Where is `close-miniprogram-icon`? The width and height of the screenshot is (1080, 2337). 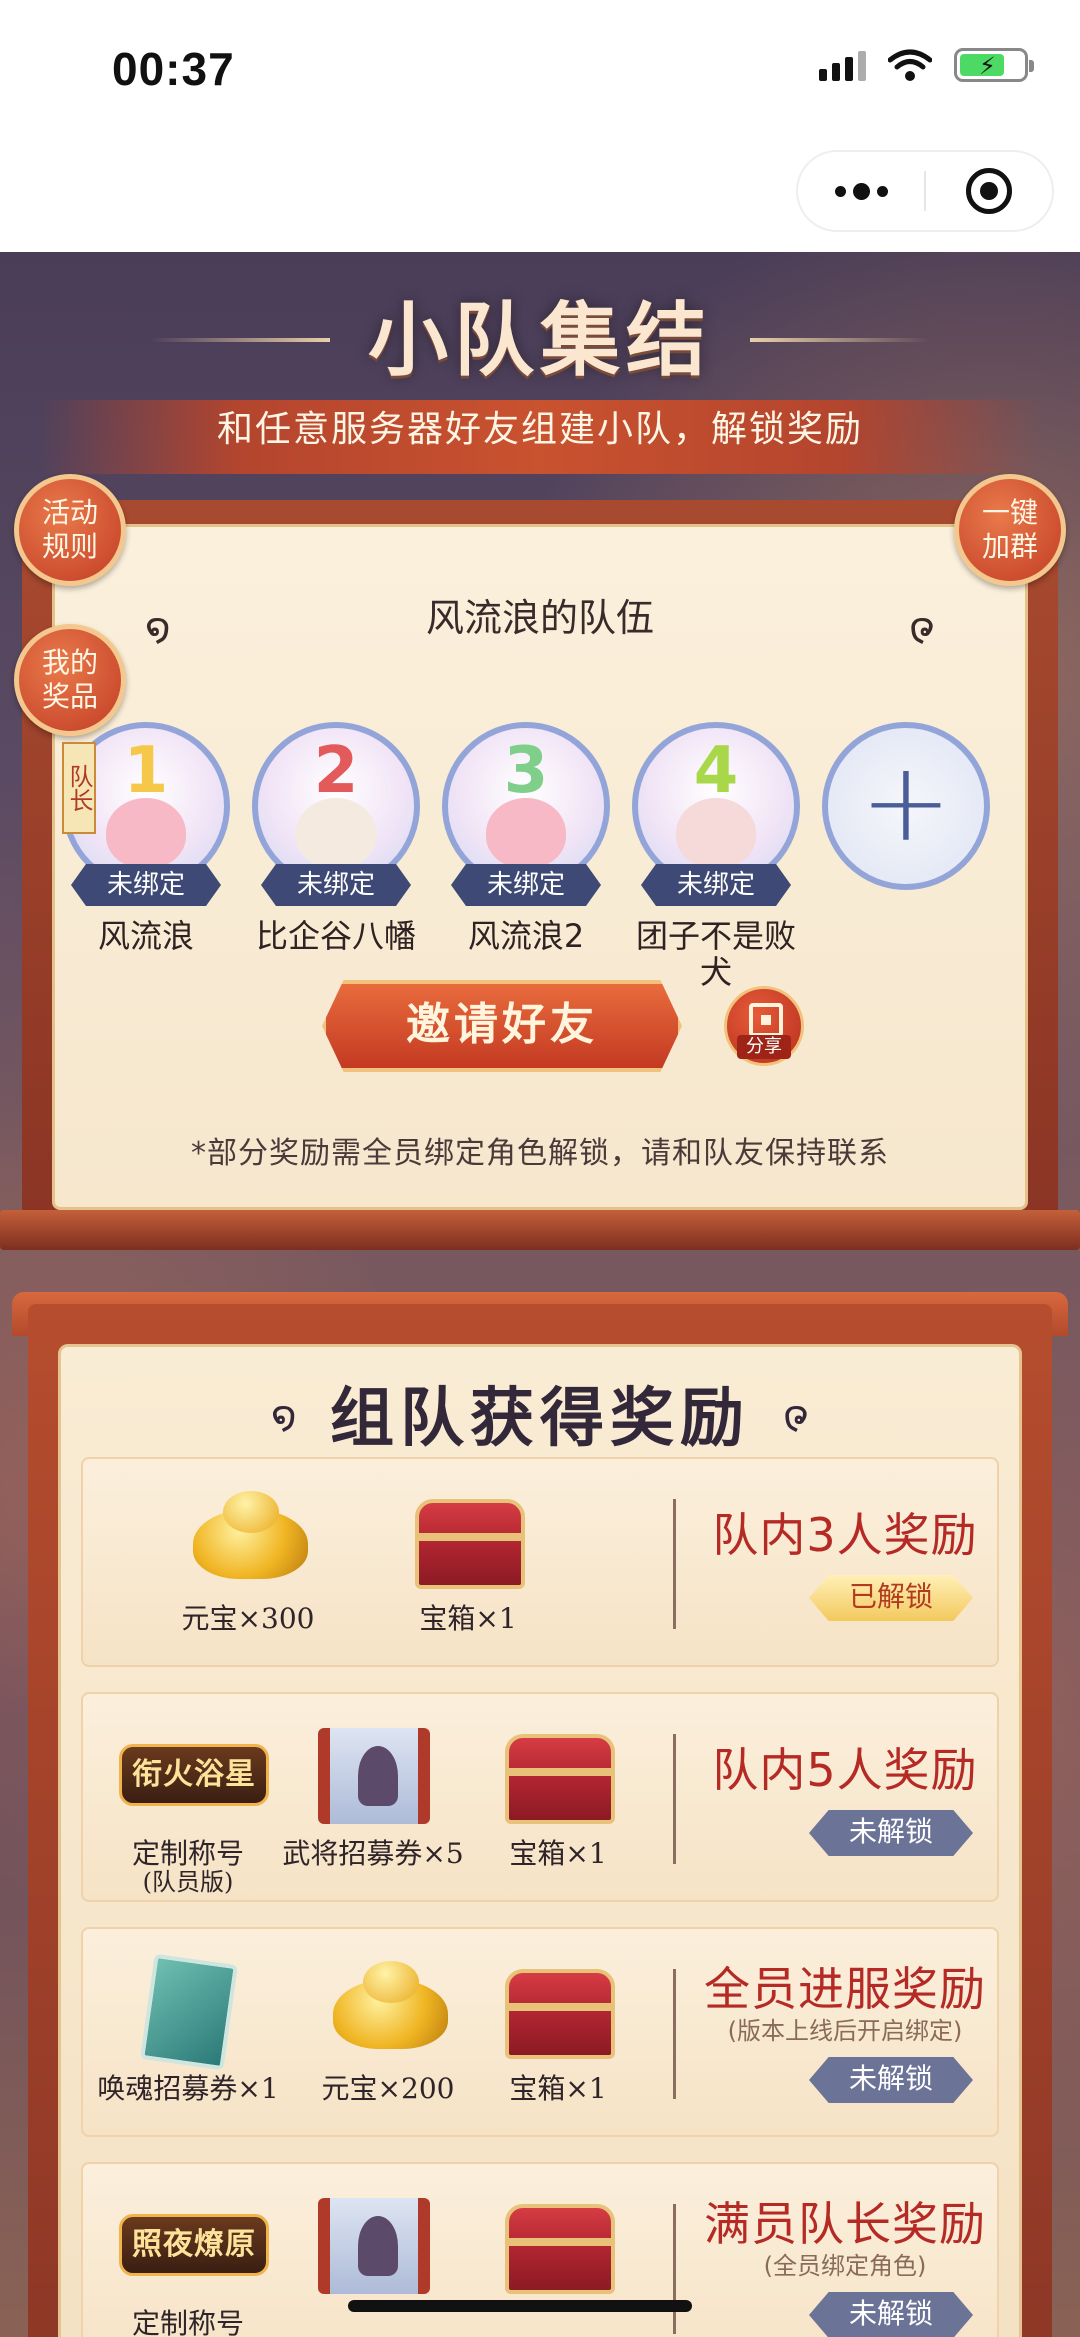 close-miniprogram-icon is located at coordinates (989, 191).